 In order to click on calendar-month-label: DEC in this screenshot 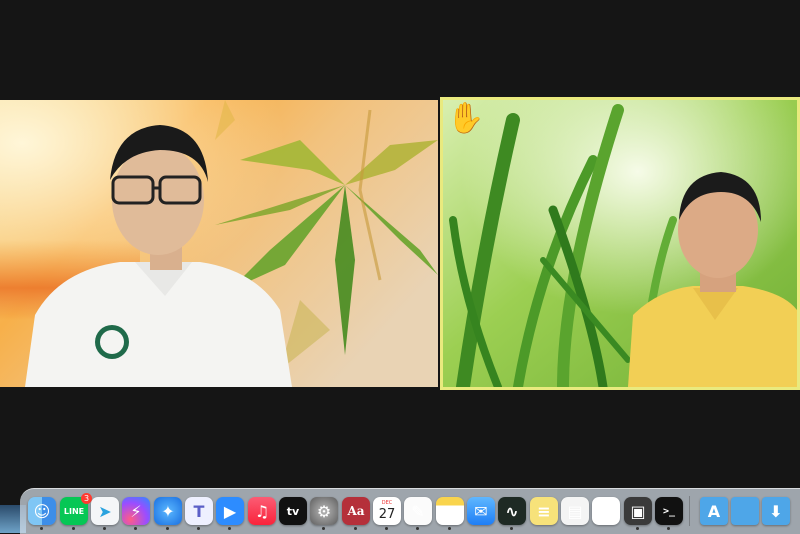, I will do `click(387, 503)`.